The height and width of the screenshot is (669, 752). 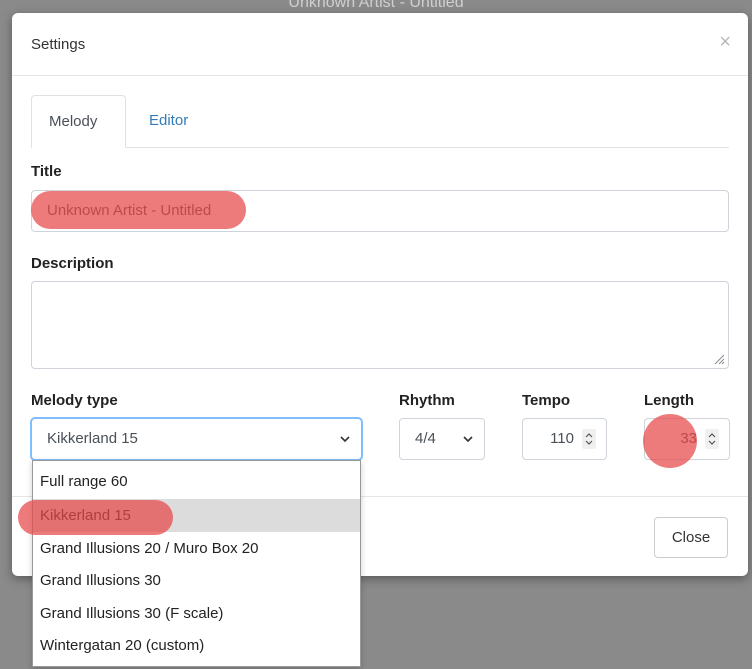 I want to click on background-page-title: Unknown Artist - Untitled, so click(x=376, y=5).